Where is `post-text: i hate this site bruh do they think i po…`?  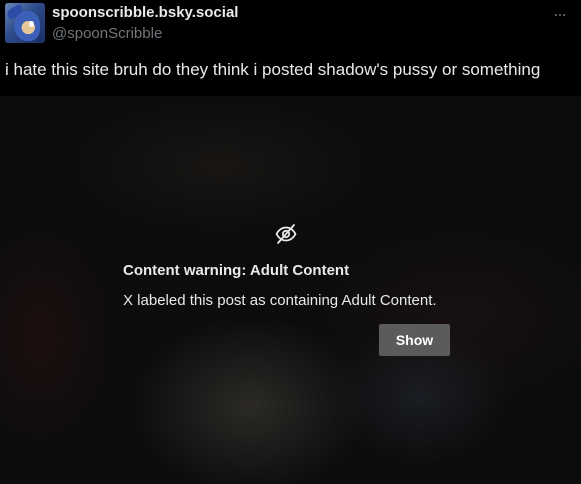
post-text: i hate this site bruh do they think i po… is located at coordinates (273, 69).